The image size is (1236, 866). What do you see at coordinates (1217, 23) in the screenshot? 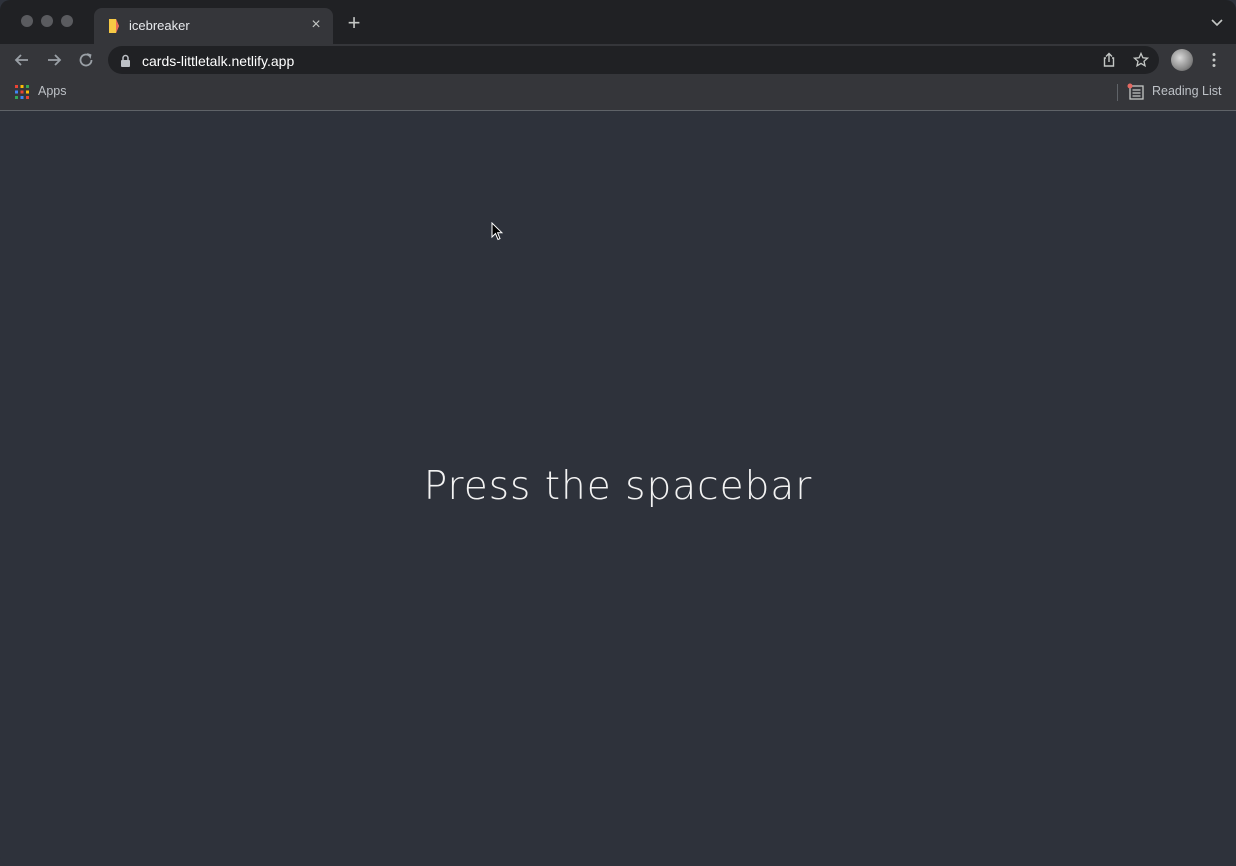
I see `tab-list-chevron-icon` at bounding box center [1217, 23].